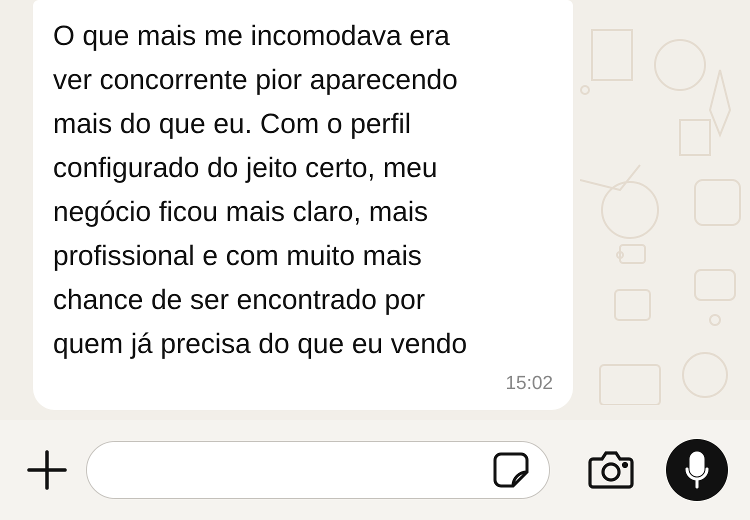 This screenshot has height=520, width=750. What do you see at coordinates (697, 470) in the screenshot?
I see `microphone-icon` at bounding box center [697, 470].